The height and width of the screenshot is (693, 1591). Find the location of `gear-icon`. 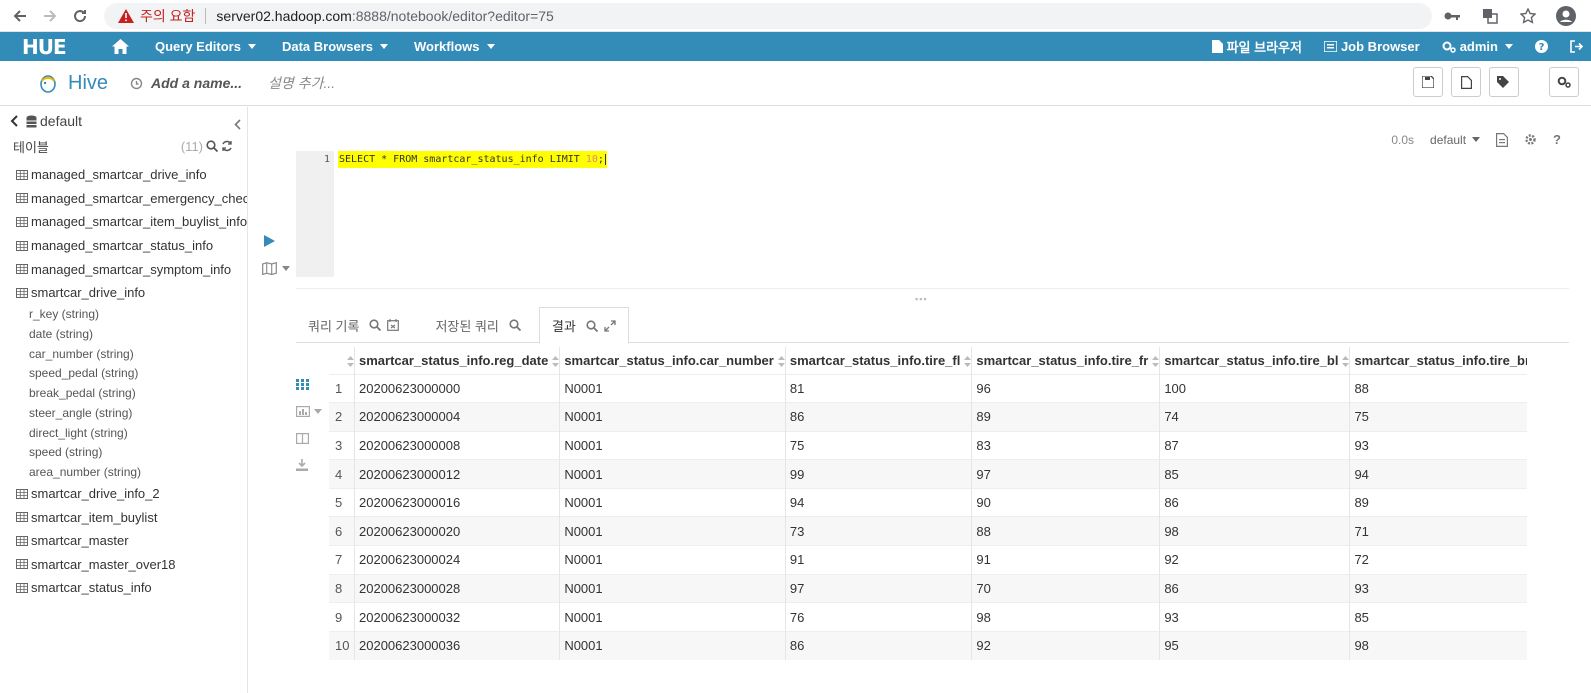

gear-icon is located at coordinates (1530, 139).